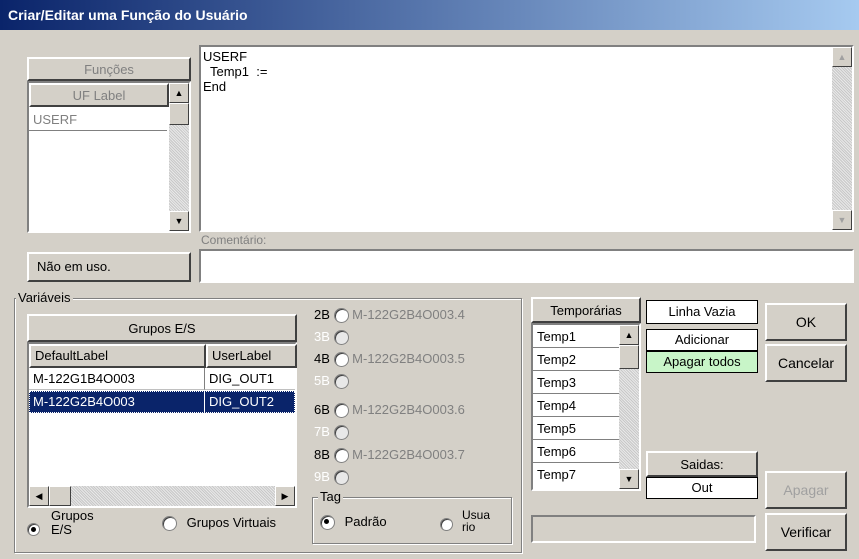 Image resolution: width=859 pixels, height=559 pixels. What do you see at coordinates (39, 496) in the screenshot?
I see `scroll-left-icon: ◀` at bounding box center [39, 496].